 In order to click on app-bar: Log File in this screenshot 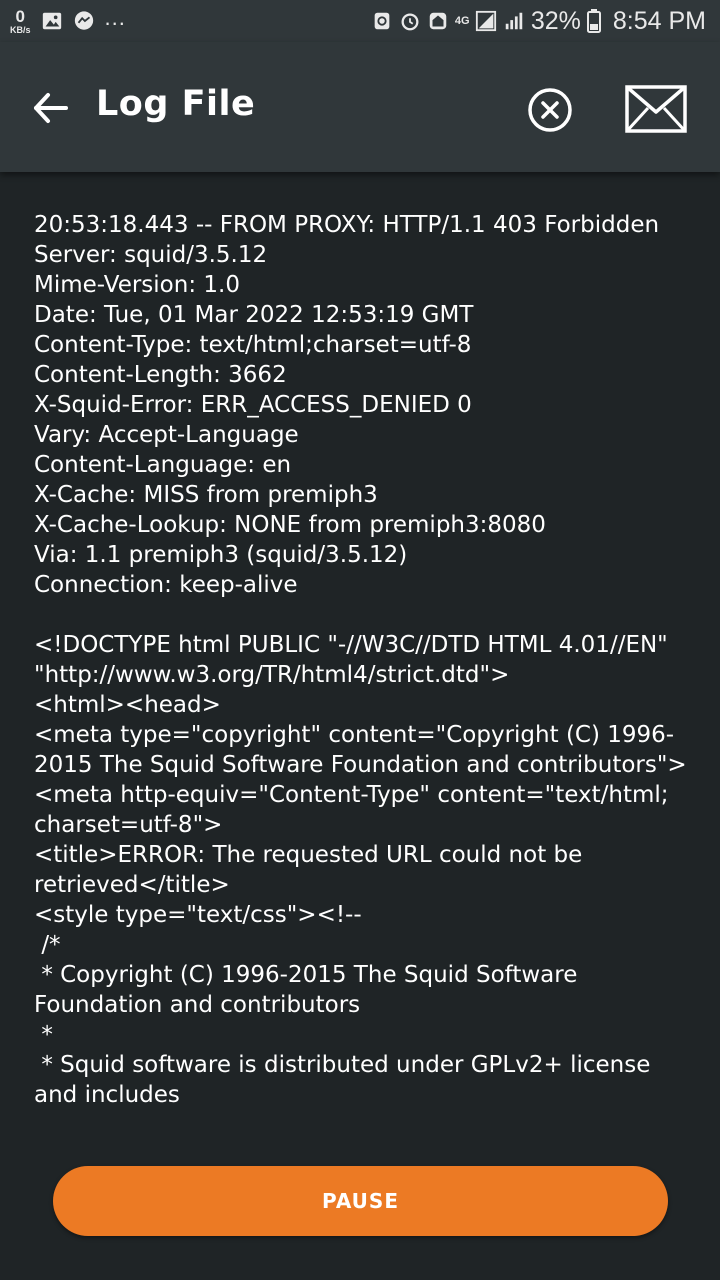, I will do `click(360, 107)`.